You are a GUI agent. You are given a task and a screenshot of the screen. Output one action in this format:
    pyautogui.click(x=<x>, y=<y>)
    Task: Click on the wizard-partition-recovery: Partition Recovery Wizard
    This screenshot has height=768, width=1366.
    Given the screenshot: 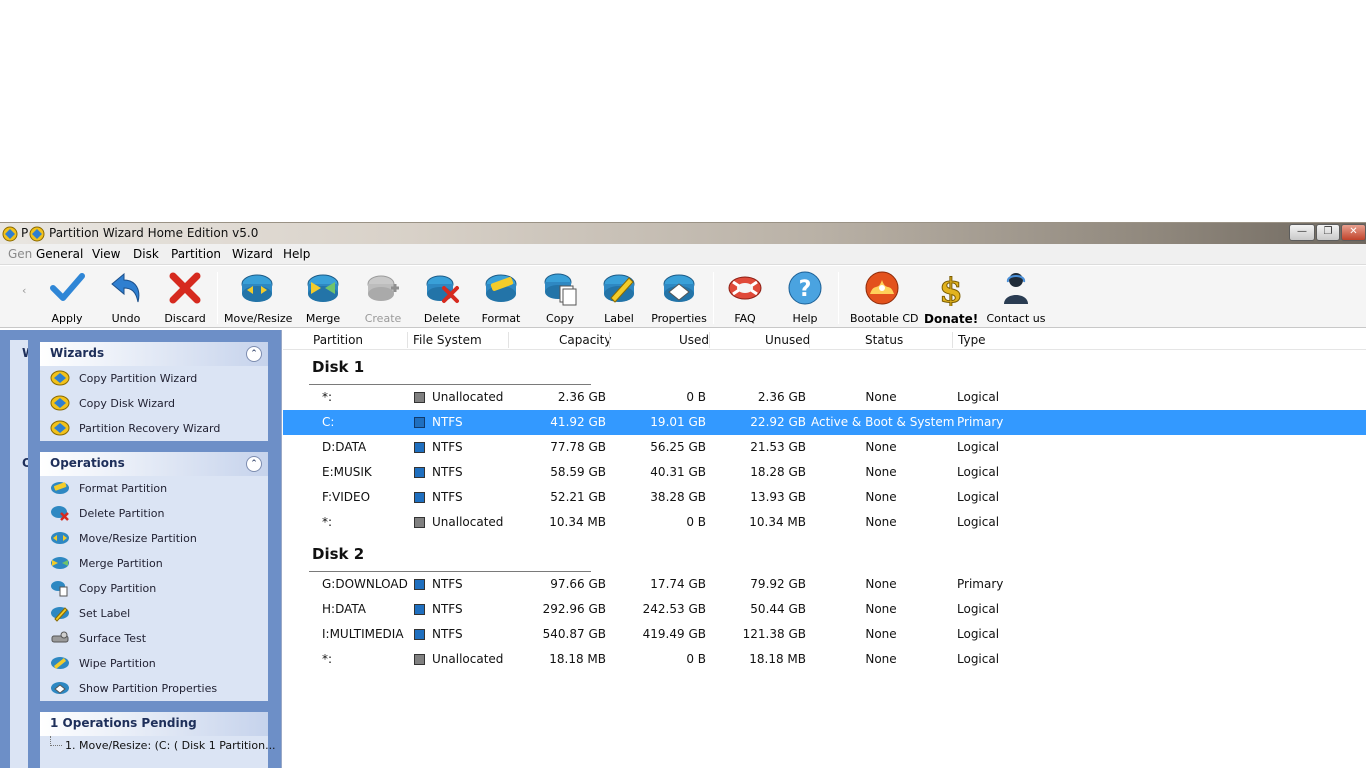 What is the action you would take?
    pyautogui.click(x=154, y=428)
    